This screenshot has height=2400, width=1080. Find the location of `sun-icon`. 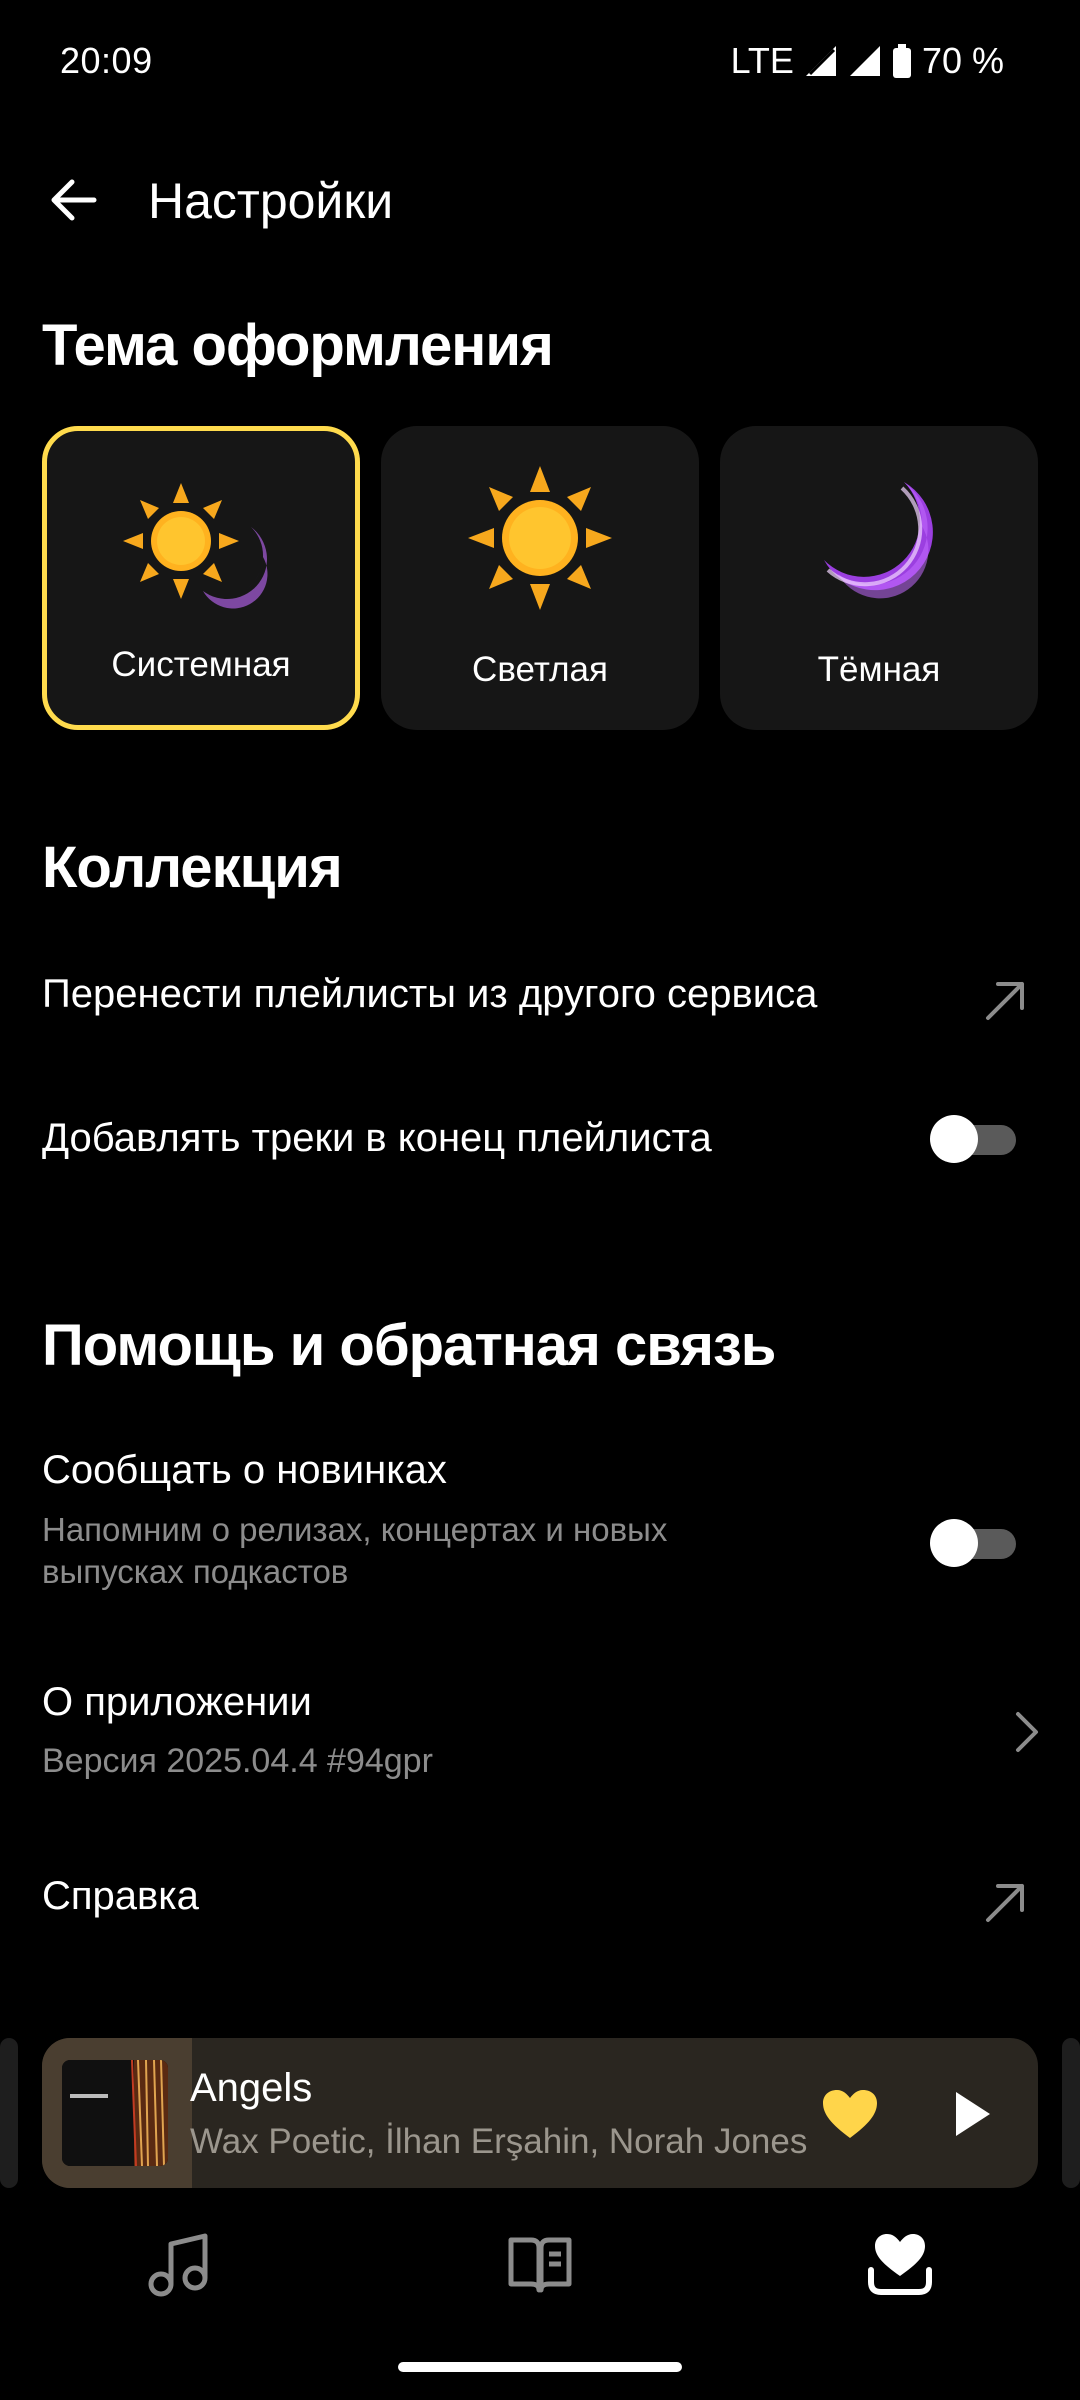

sun-icon is located at coordinates (540, 541).